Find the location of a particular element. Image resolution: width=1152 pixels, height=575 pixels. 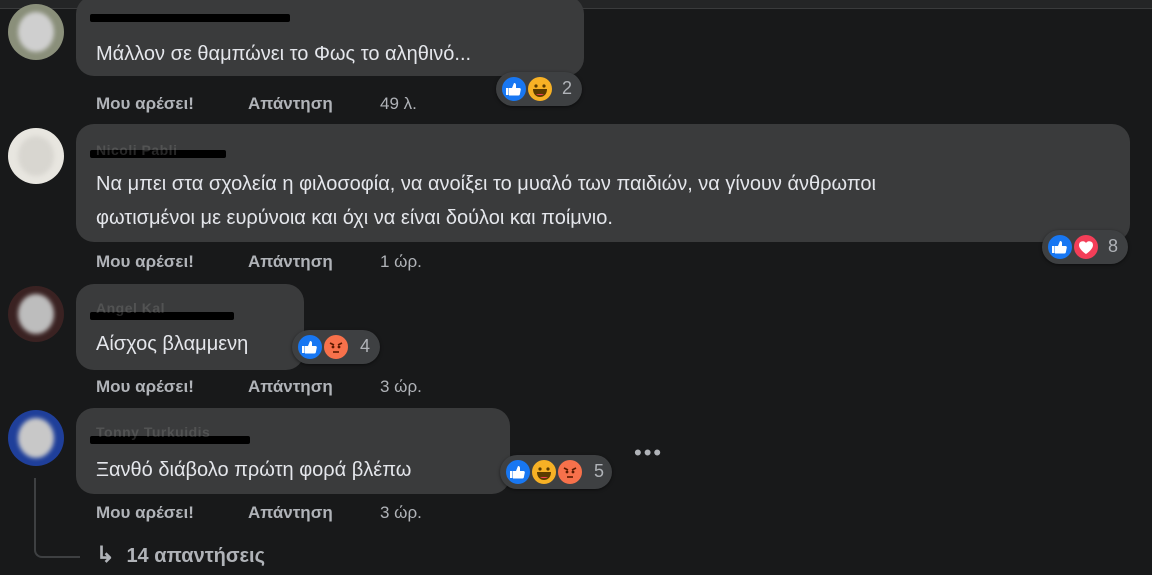

reaction-count: 4 is located at coordinates (365, 346).